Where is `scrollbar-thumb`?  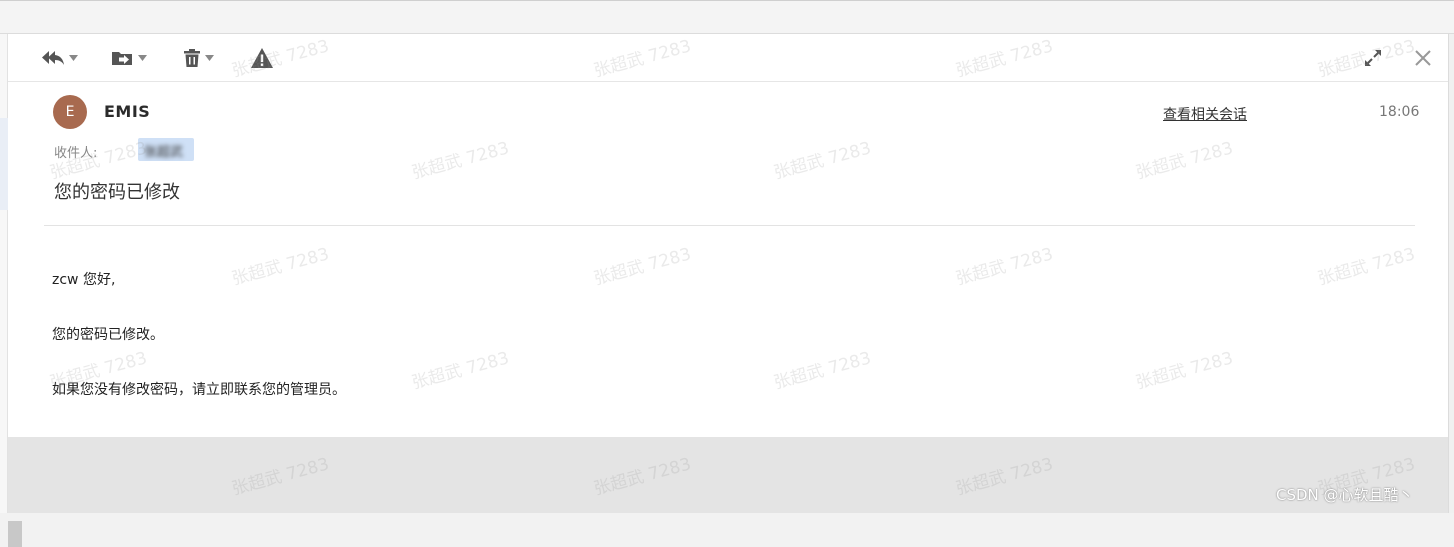
scrollbar-thumb is located at coordinates (15, 534).